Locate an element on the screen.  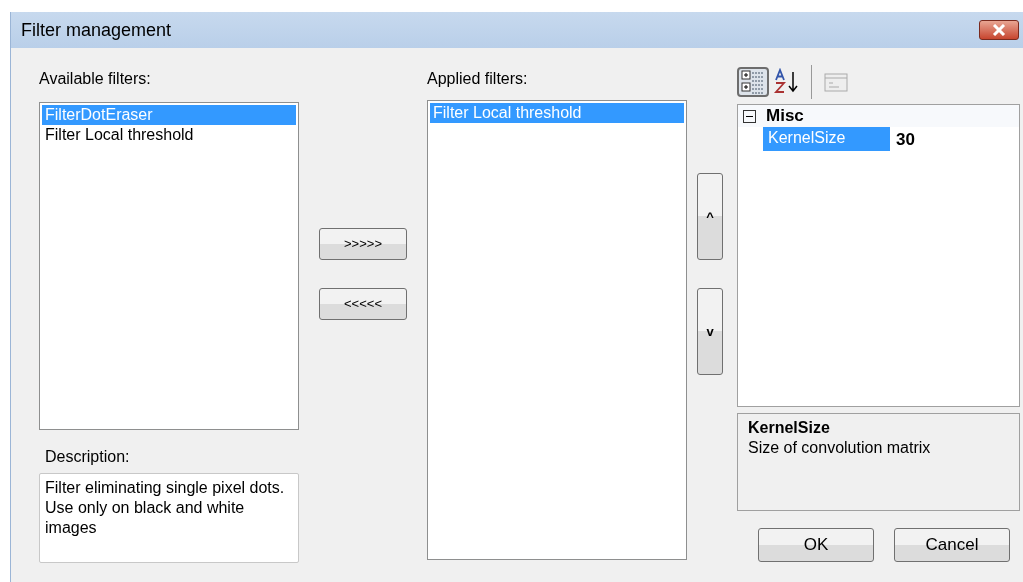
help-text: Size of convolution matrix is located at coordinates (840, 448).